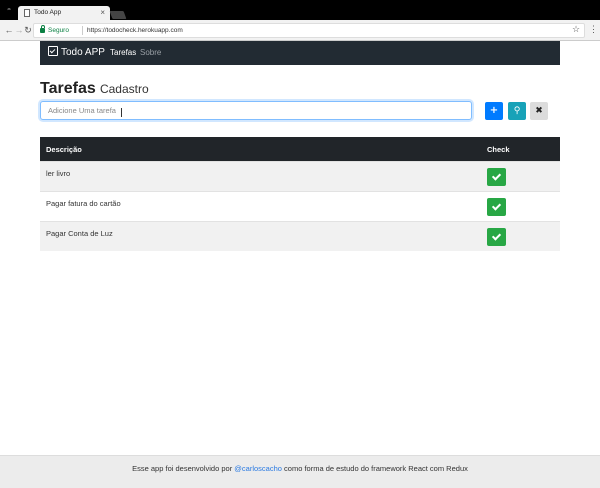 Image resolution: width=600 pixels, height=488 pixels. I want to click on bookmark-star-icon: ☆, so click(576, 29).